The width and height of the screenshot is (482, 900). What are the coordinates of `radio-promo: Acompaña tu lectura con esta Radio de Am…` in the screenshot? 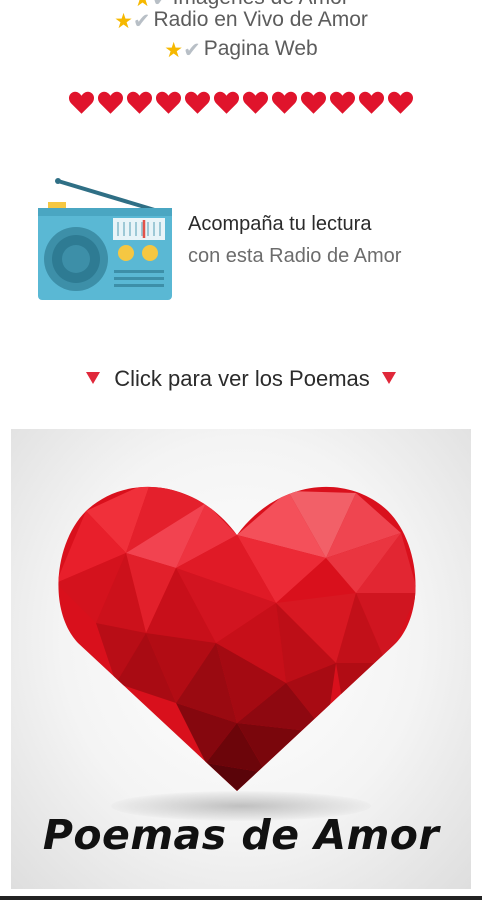 It's located at (246, 240).